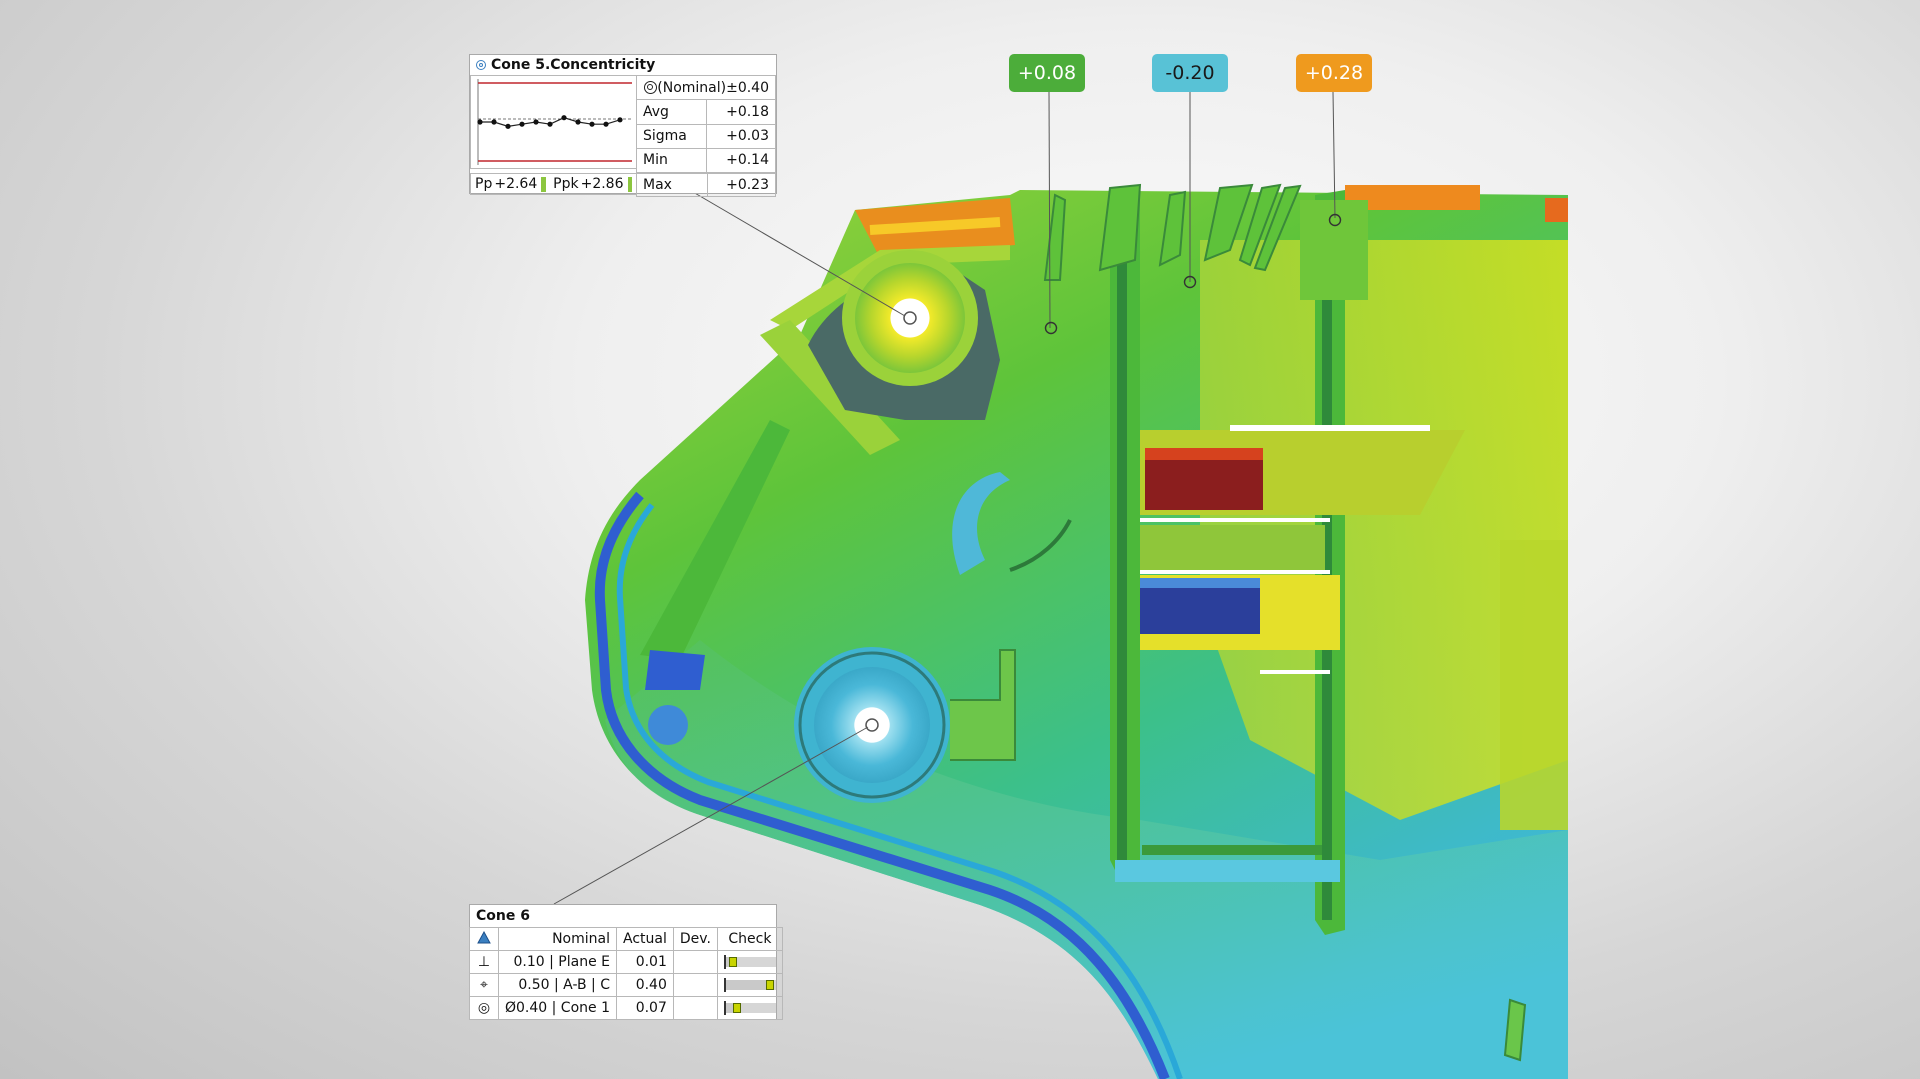  Describe the element at coordinates (553, 122) in the screenshot. I see `trend-chart` at that location.